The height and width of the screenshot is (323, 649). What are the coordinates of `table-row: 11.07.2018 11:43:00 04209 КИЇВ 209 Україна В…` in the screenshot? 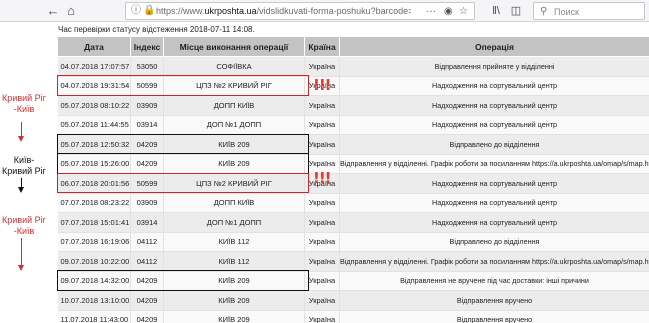 It's located at (353, 316).